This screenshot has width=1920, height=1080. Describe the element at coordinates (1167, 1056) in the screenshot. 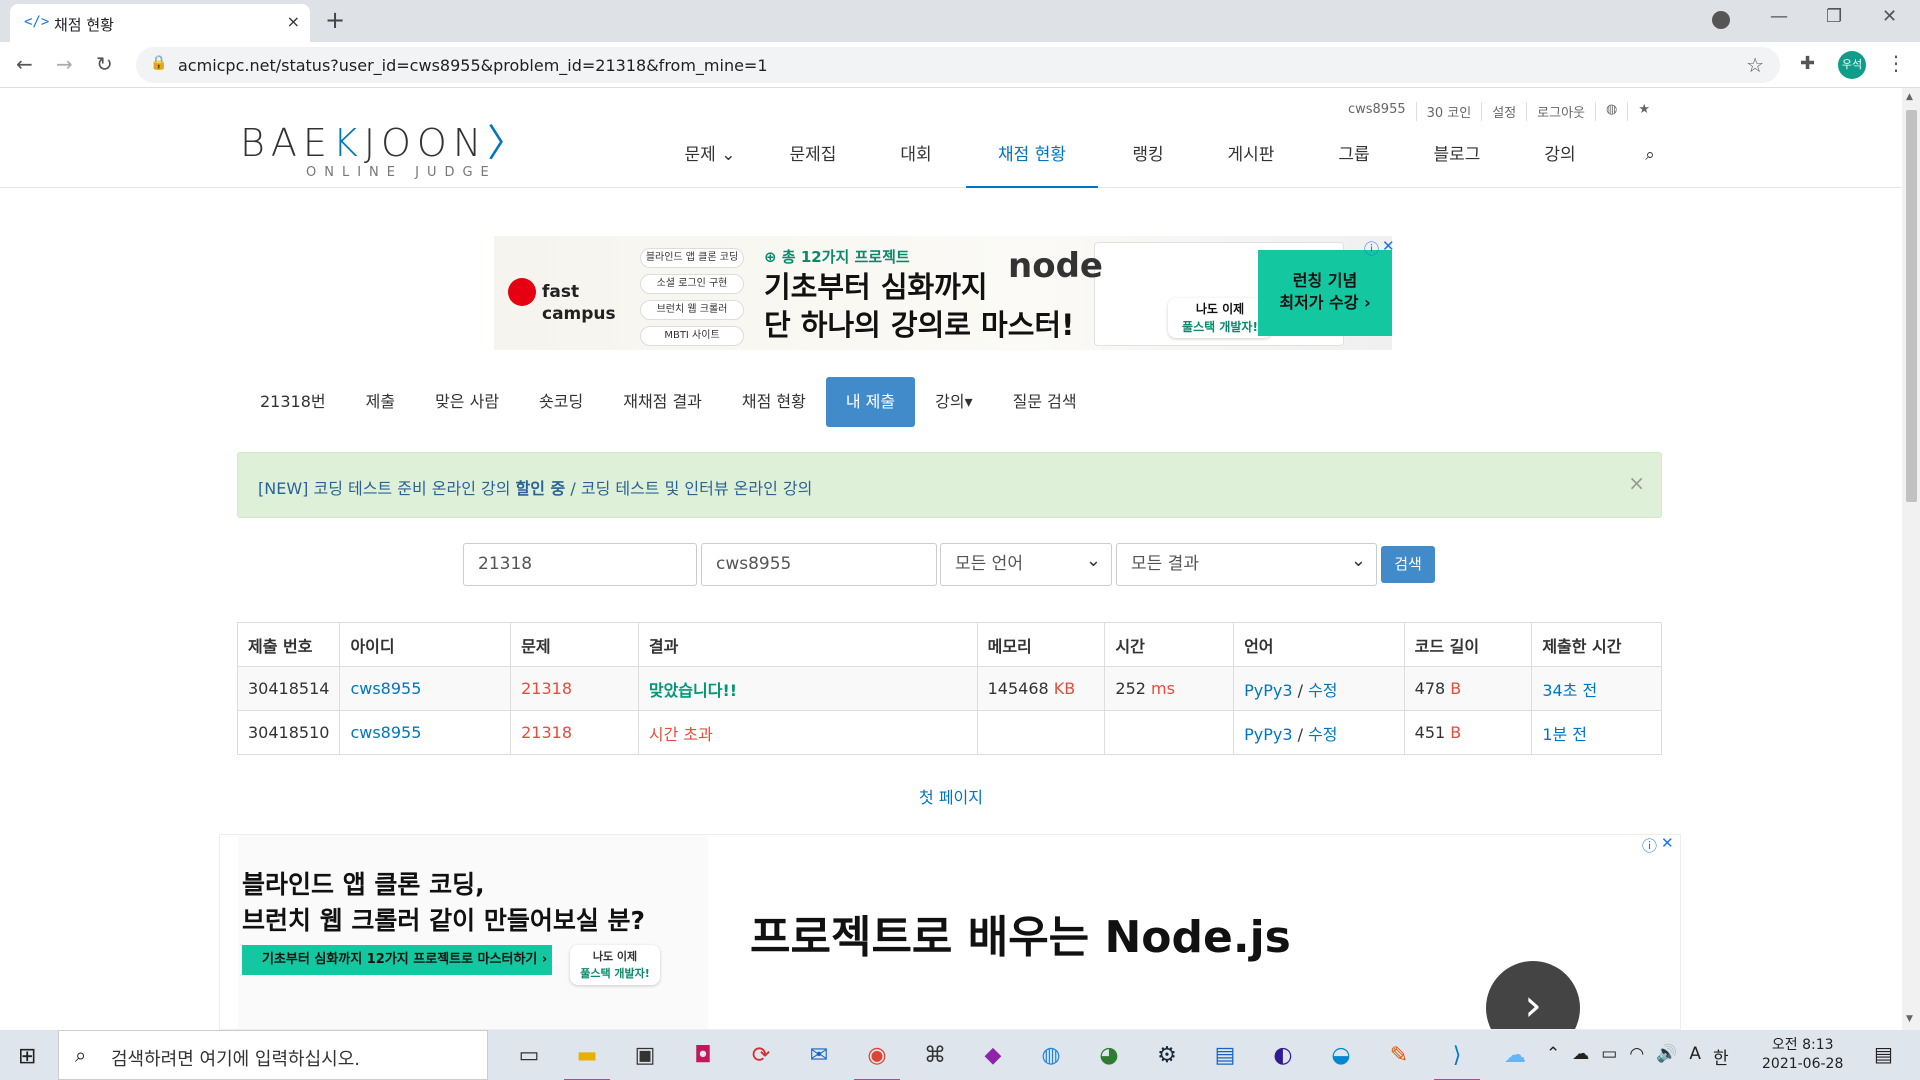

I see `steam-icon: ⚙` at that location.